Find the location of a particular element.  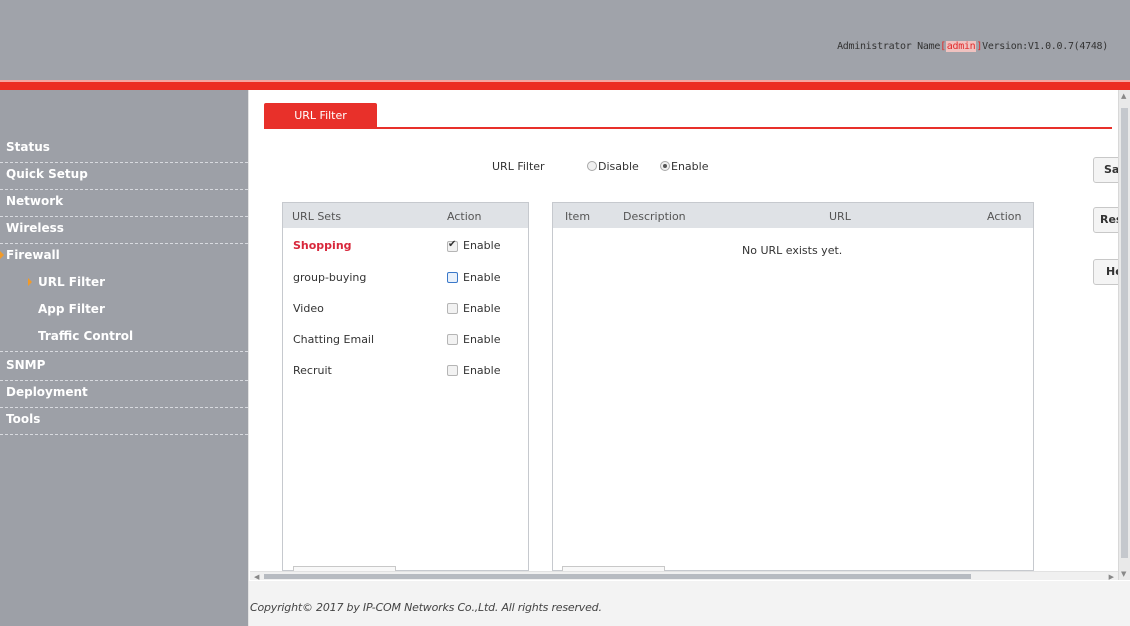

sidebar-item-deployment: Deployment is located at coordinates (124, 395).